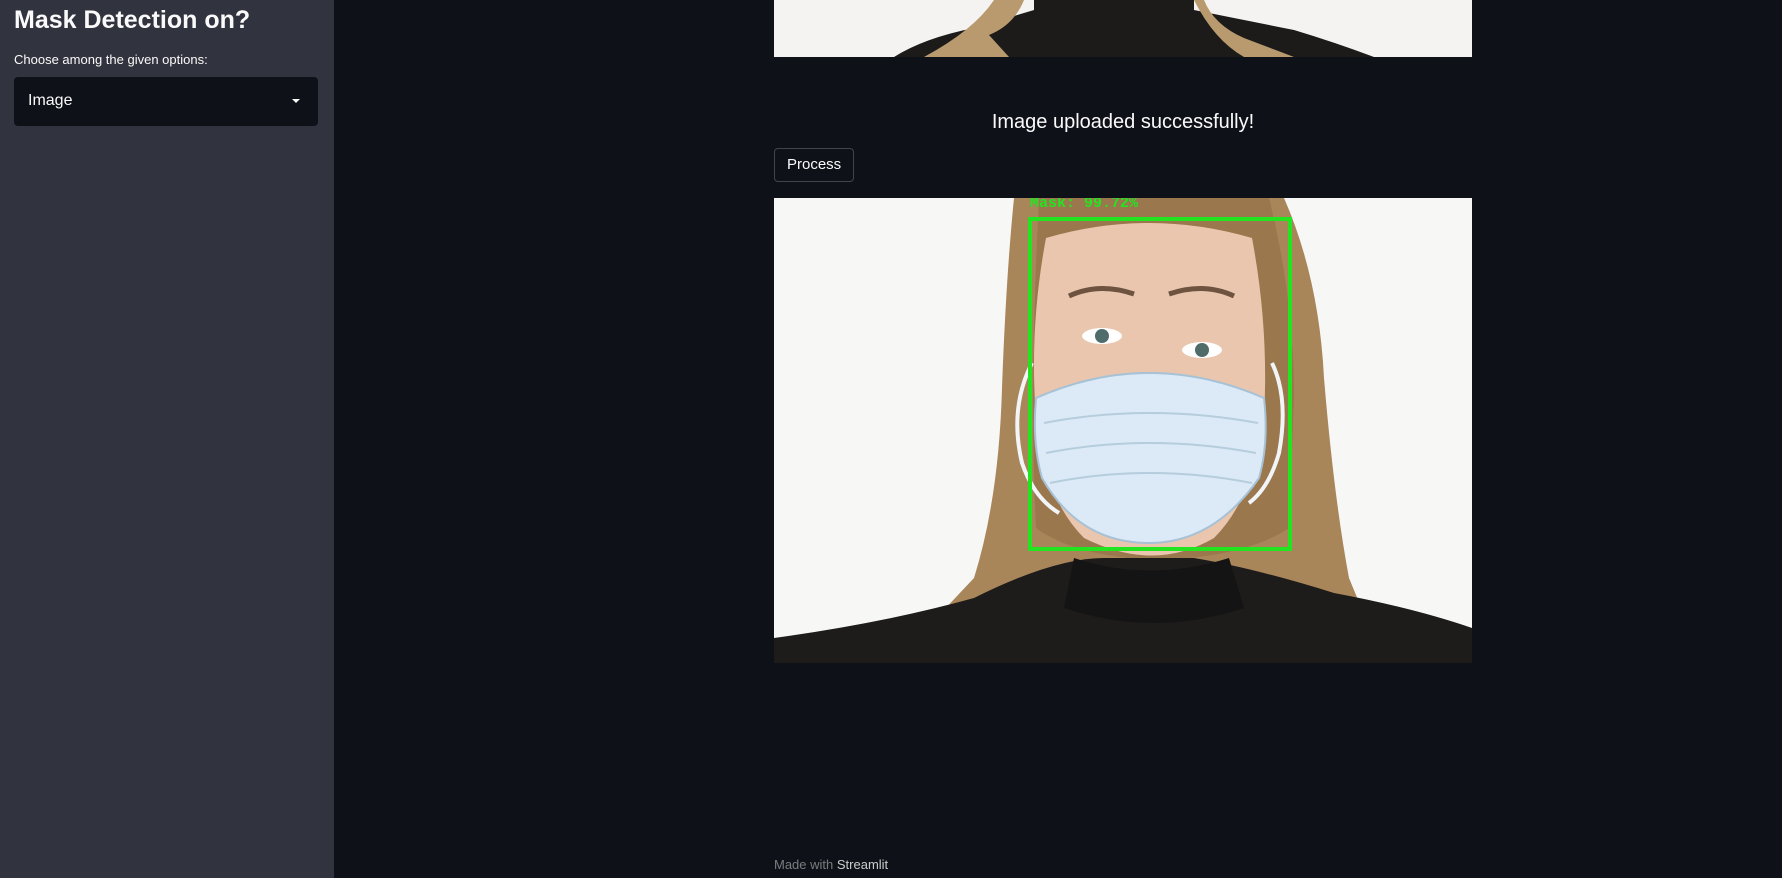  What do you see at coordinates (296, 101) in the screenshot?
I see `caret-down-icon` at bounding box center [296, 101].